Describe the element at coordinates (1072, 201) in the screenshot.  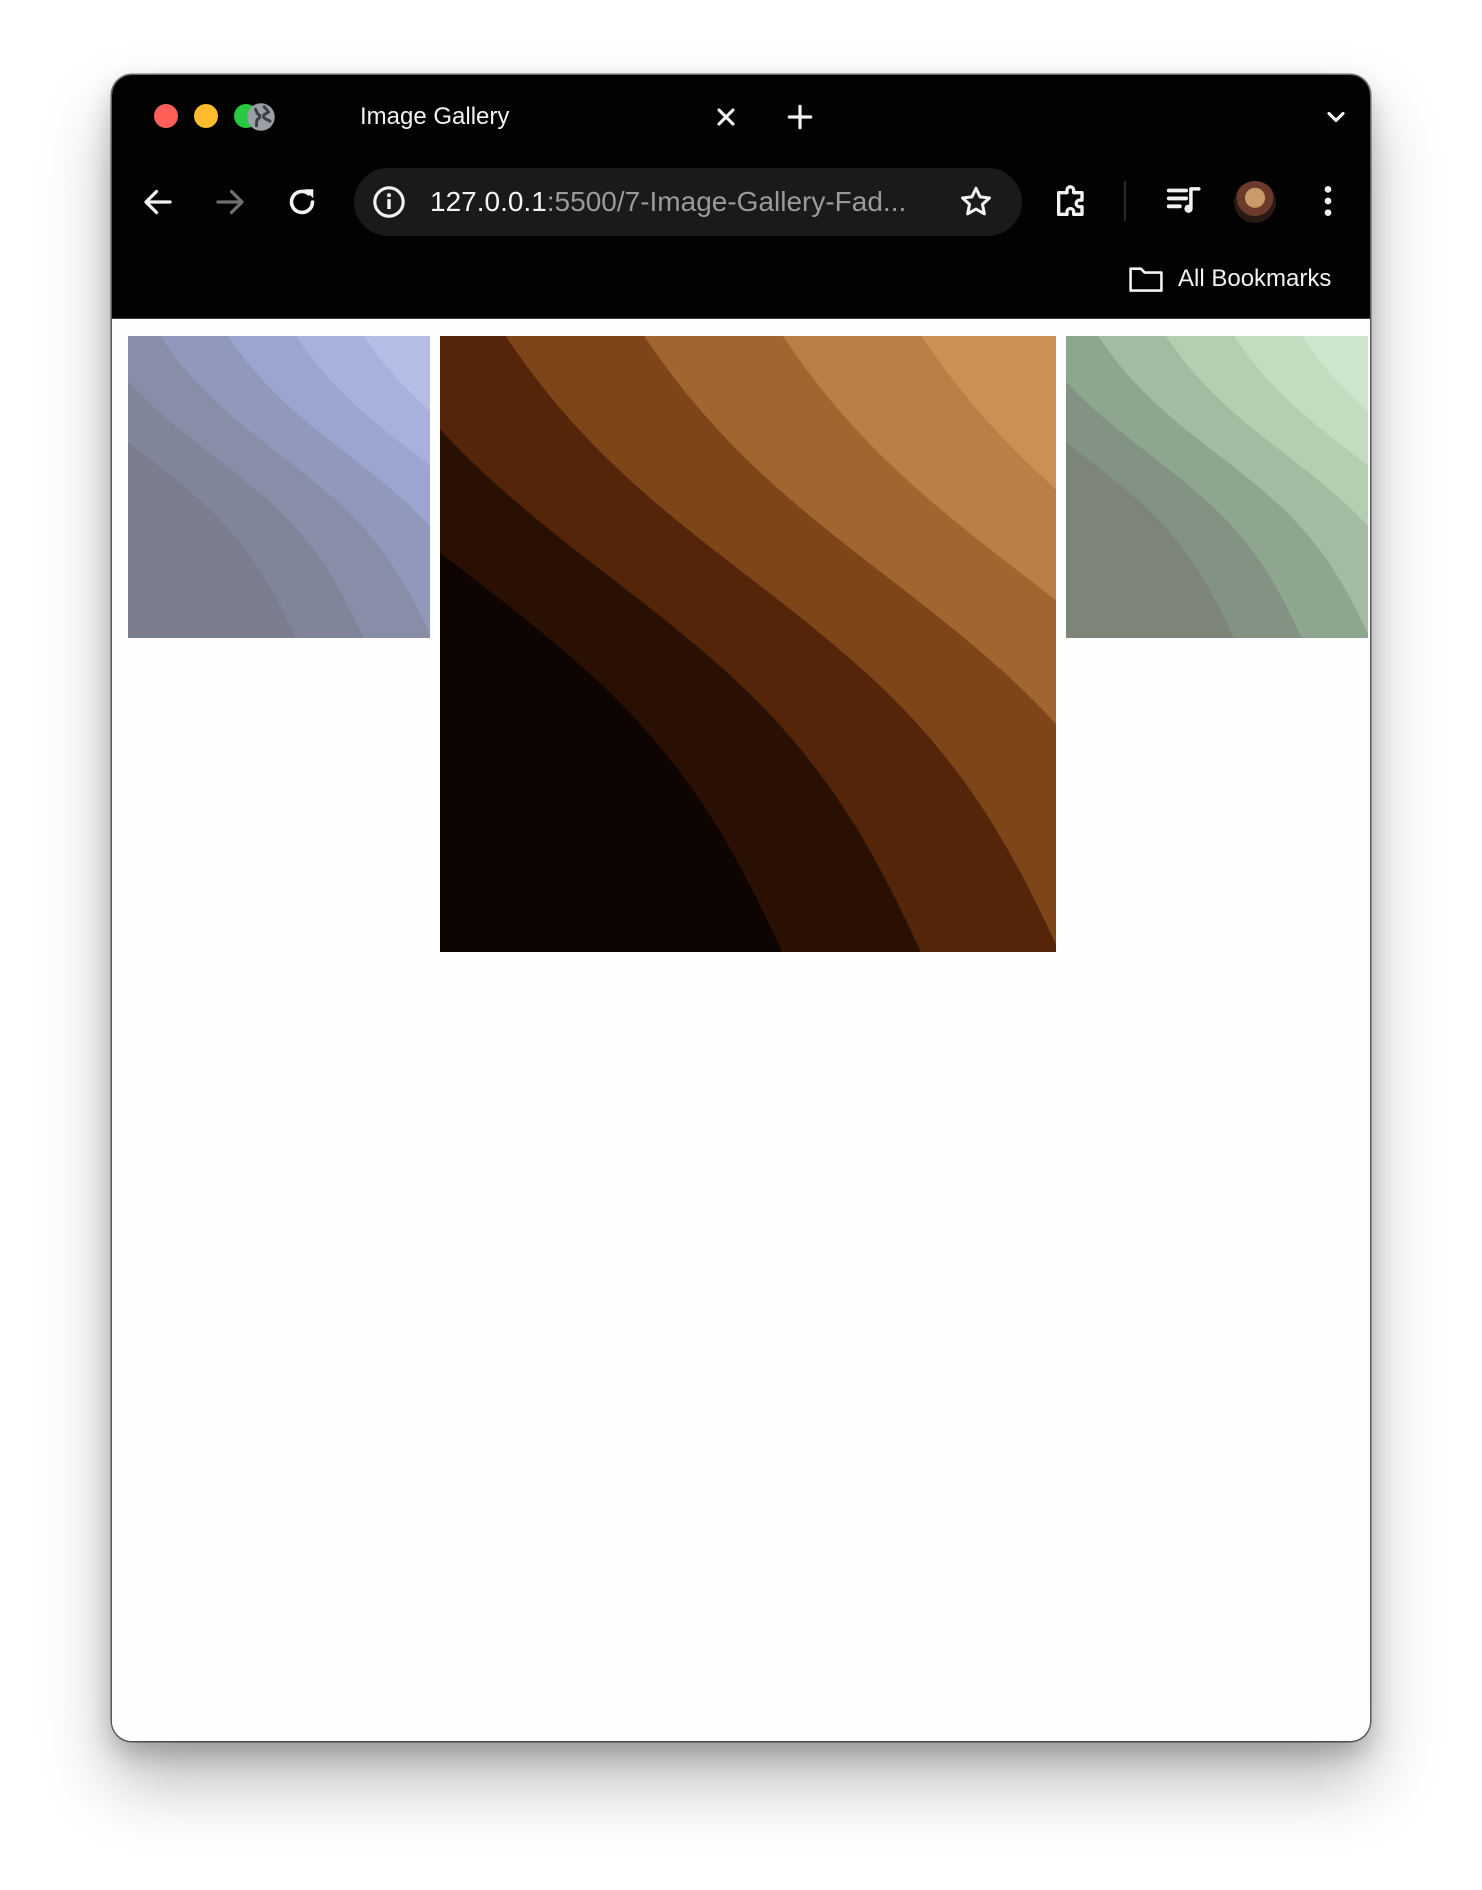
I see `extensions-puzzle-icon` at that location.